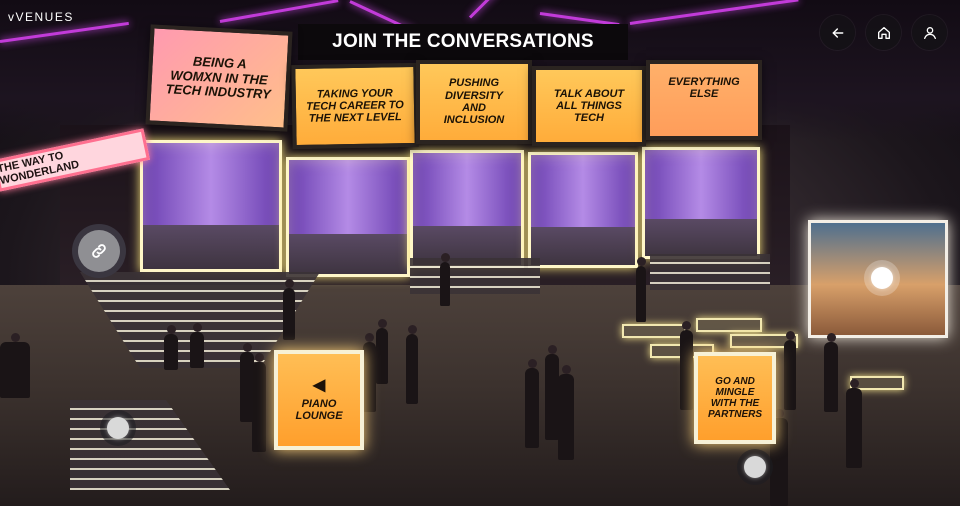  I want to click on topic-sign-womxn-in-tech: BEING A WOMXN IN THE TECH INDUSTRY, so click(219, 78).